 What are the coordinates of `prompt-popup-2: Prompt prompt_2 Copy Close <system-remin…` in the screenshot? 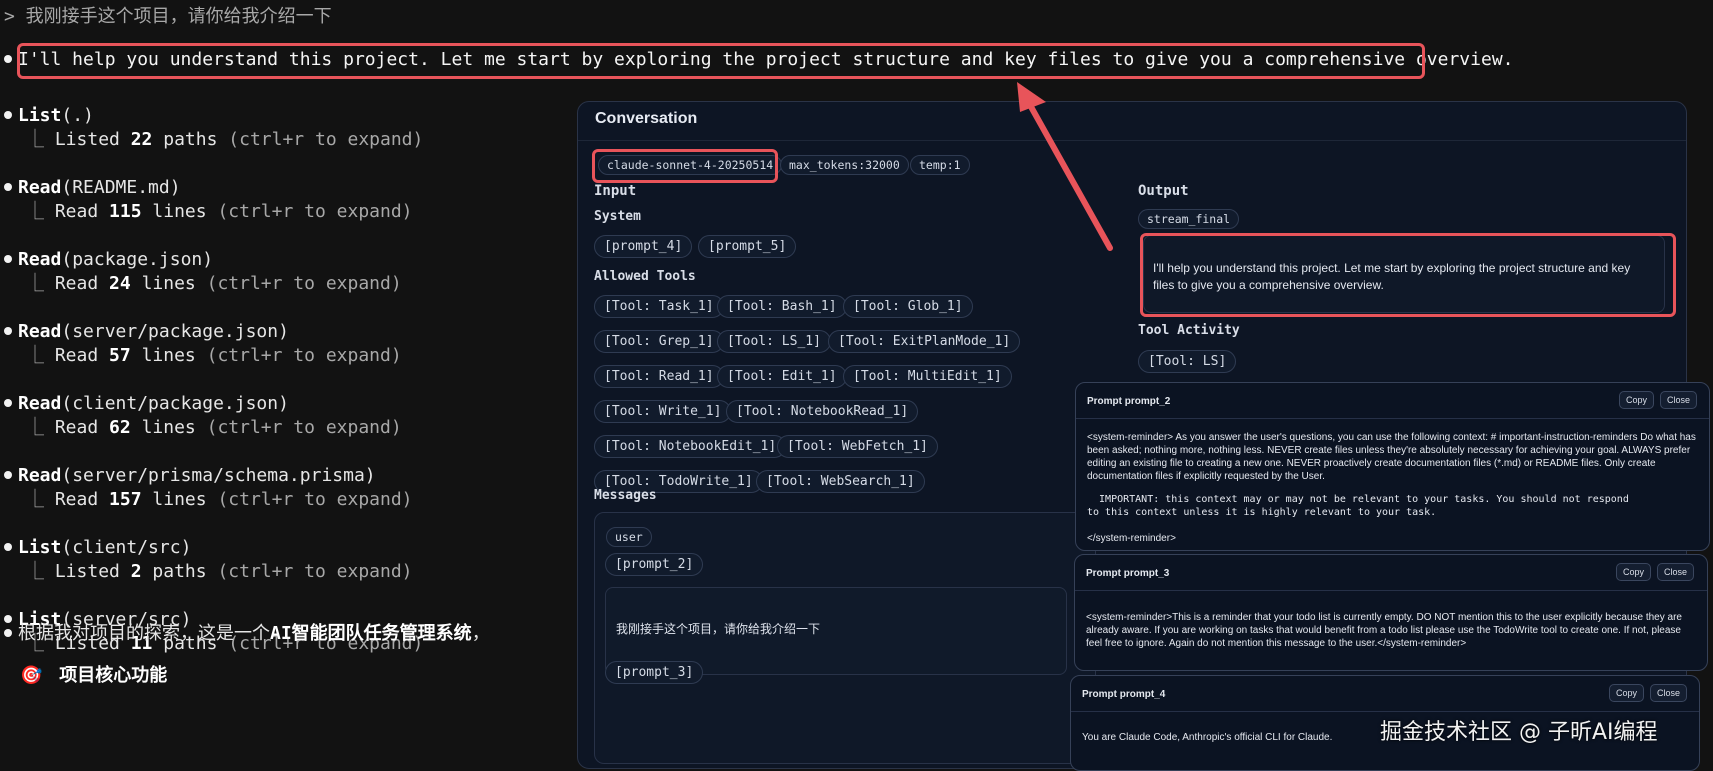 It's located at (1392, 466).